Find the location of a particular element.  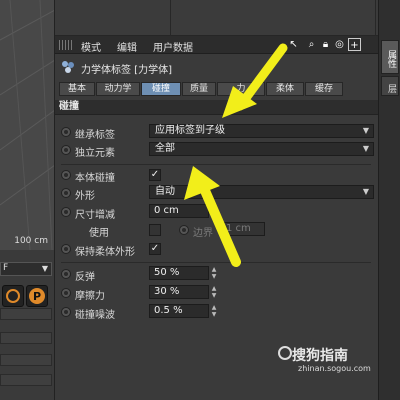

size-increment-field: 0 cm is located at coordinates (179, 211).